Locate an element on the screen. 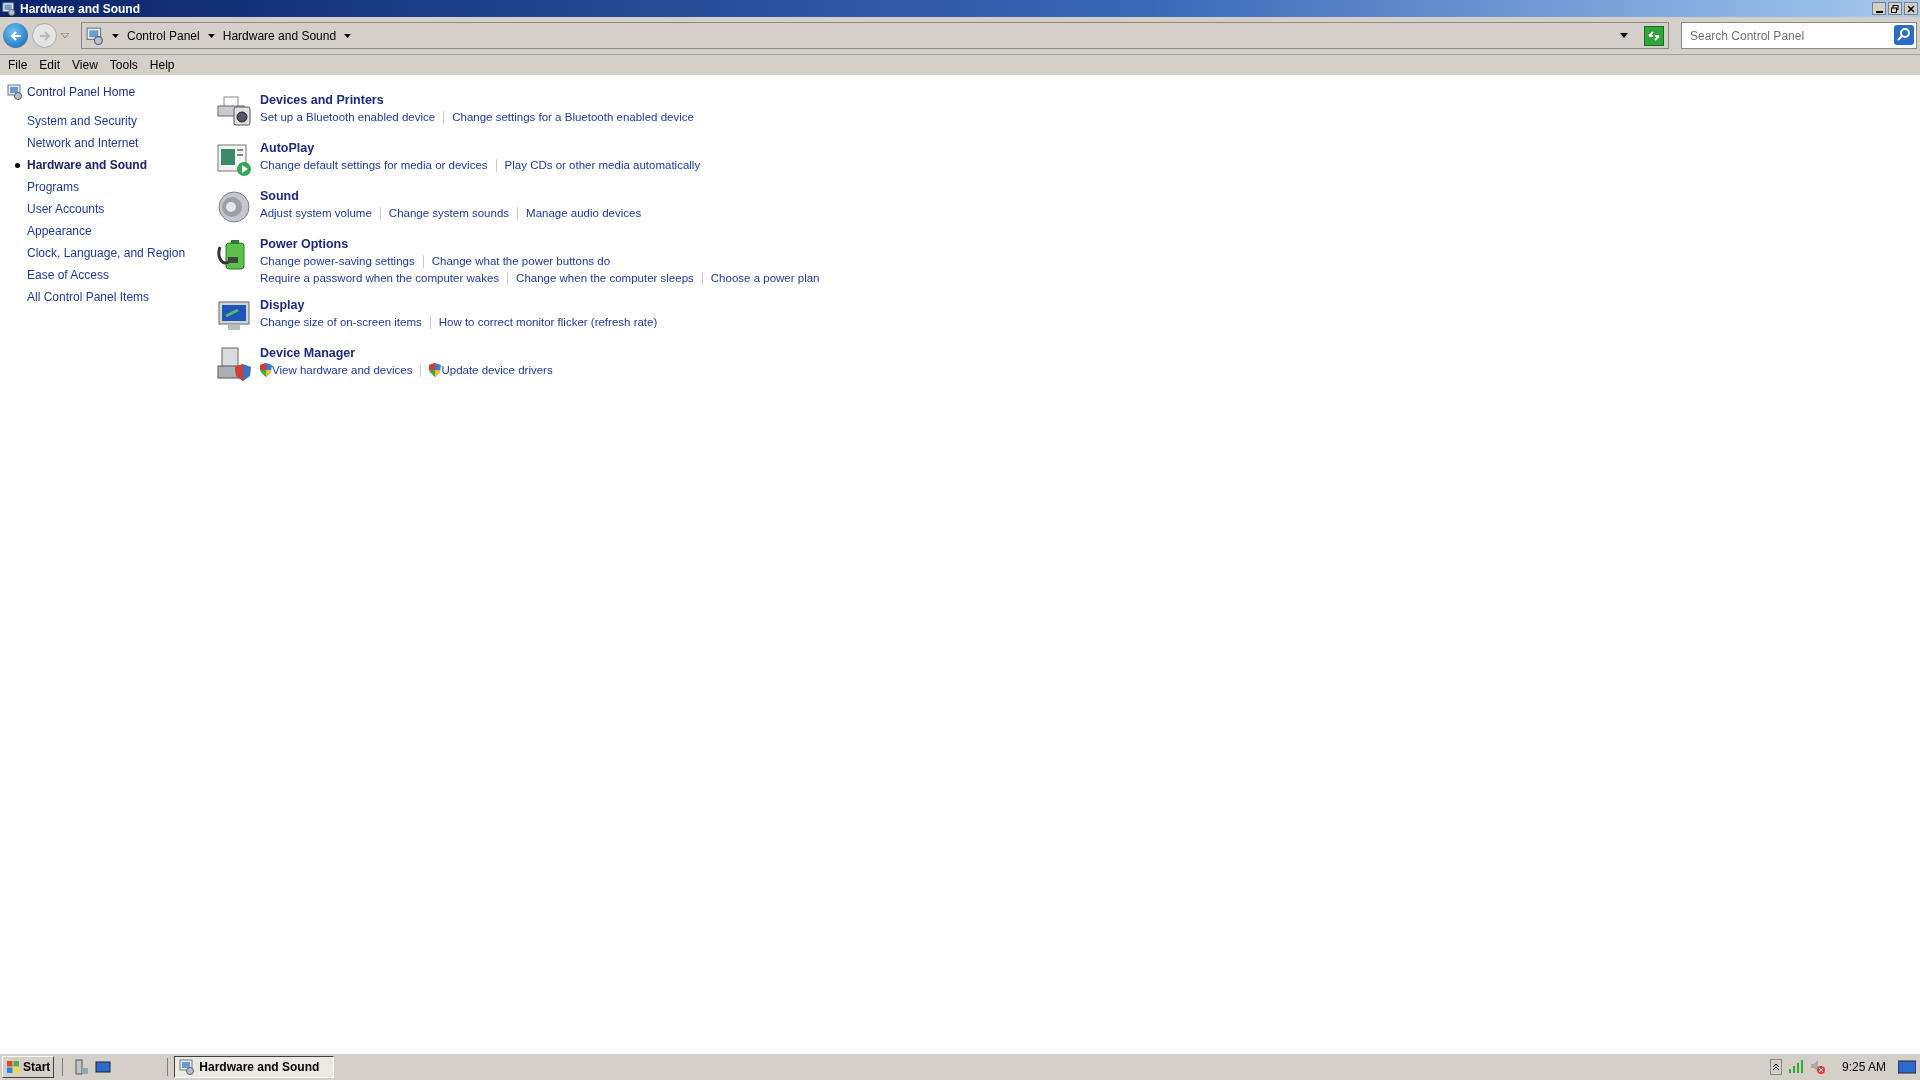 The width and height of the screenshot is (1920, 1080). back-arrow-icon is located at coordinates (15, 35).